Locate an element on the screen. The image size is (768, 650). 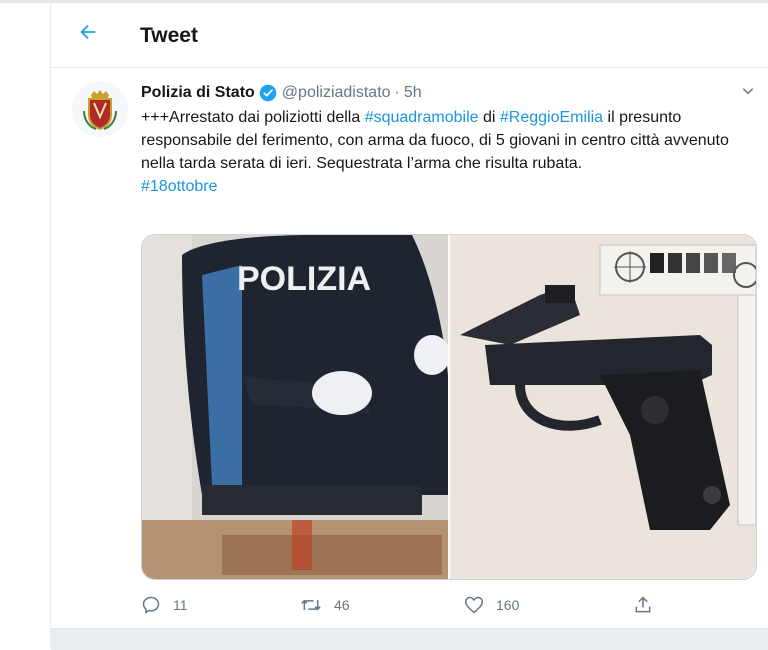
retweet-count: 46 is located at coordinates (342, 605).